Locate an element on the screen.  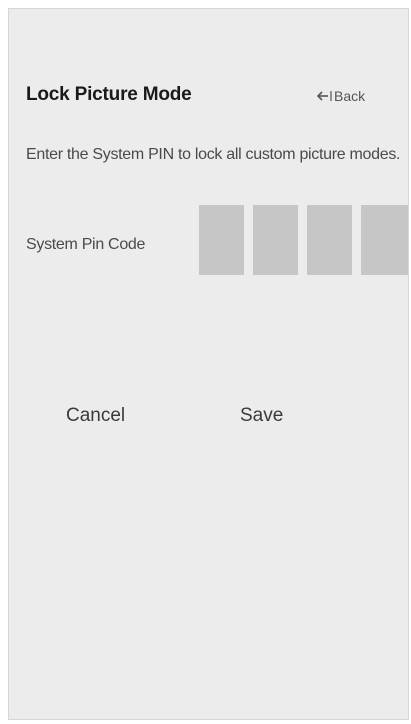
back-button: Back is located at coordinates (341, 96).